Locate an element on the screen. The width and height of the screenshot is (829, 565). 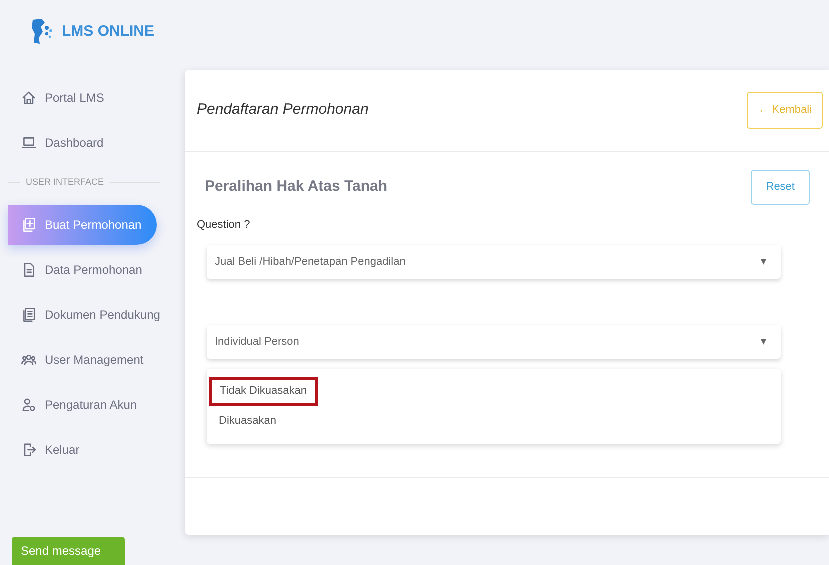
section-title: Peralihan Hak Atas Tanah is located at coordinates (296, 187).